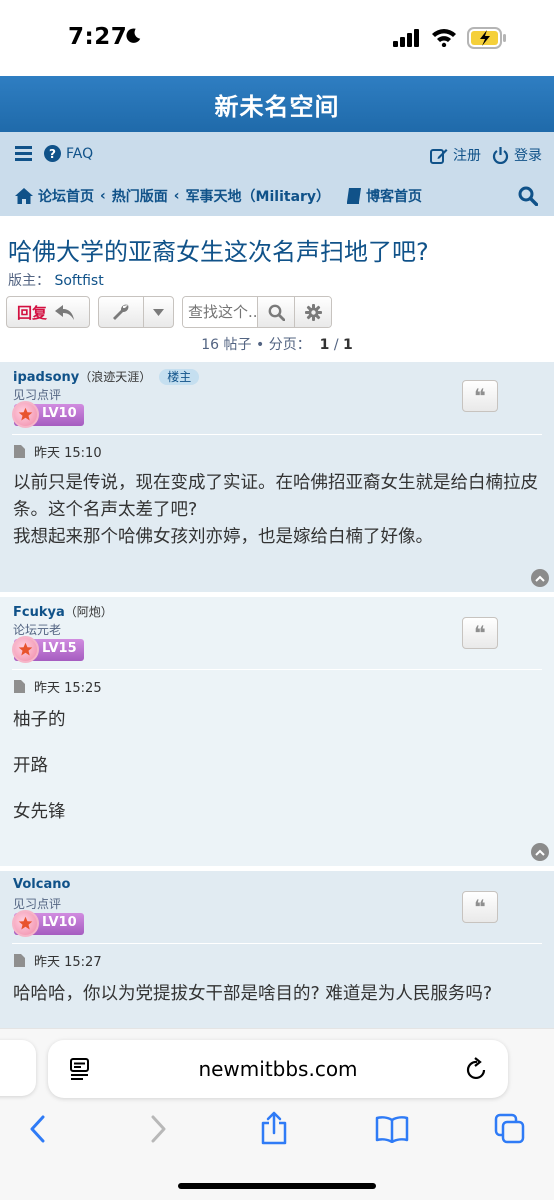  I want to click on level-badge: LV15, so click(48, 649).